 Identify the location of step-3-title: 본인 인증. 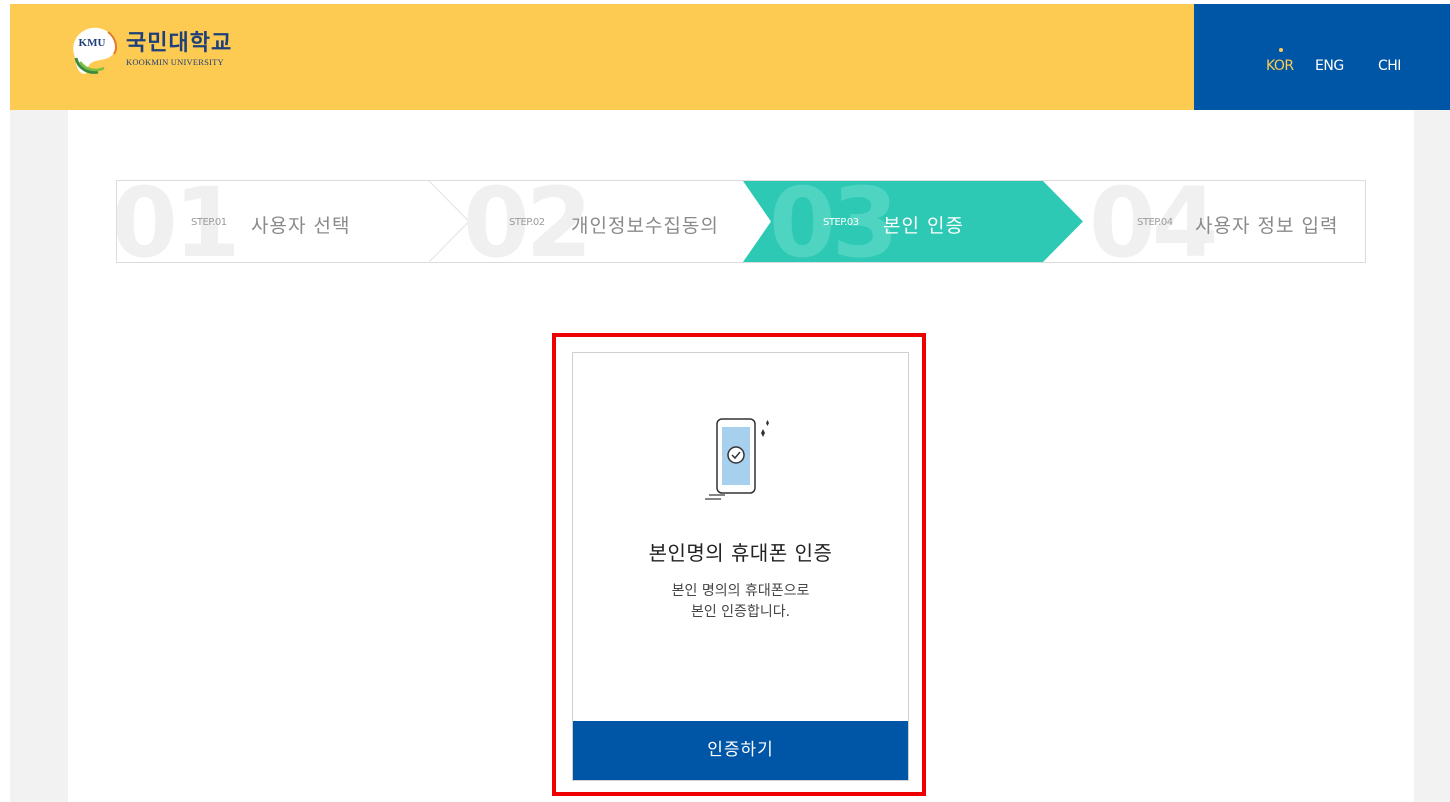
(923, 226).